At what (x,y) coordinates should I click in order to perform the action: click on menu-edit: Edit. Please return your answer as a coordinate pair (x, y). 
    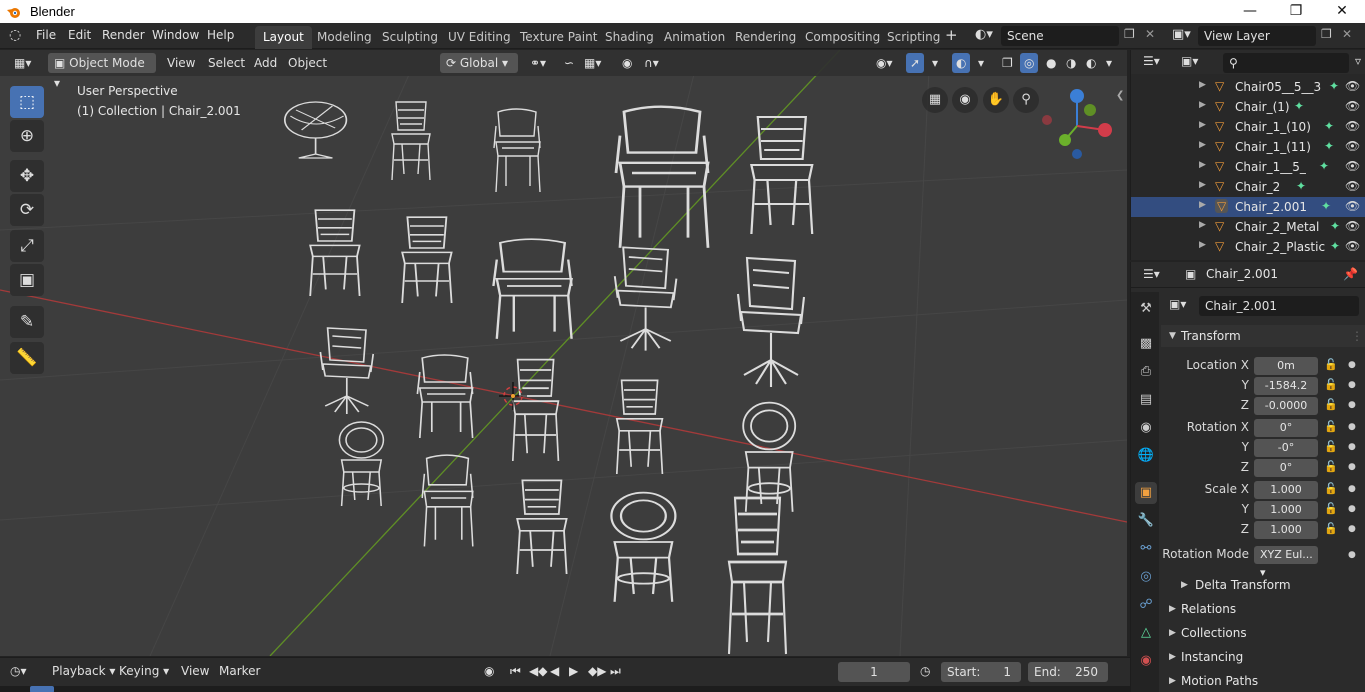
    Looking at the image, I should click on (79, 35).